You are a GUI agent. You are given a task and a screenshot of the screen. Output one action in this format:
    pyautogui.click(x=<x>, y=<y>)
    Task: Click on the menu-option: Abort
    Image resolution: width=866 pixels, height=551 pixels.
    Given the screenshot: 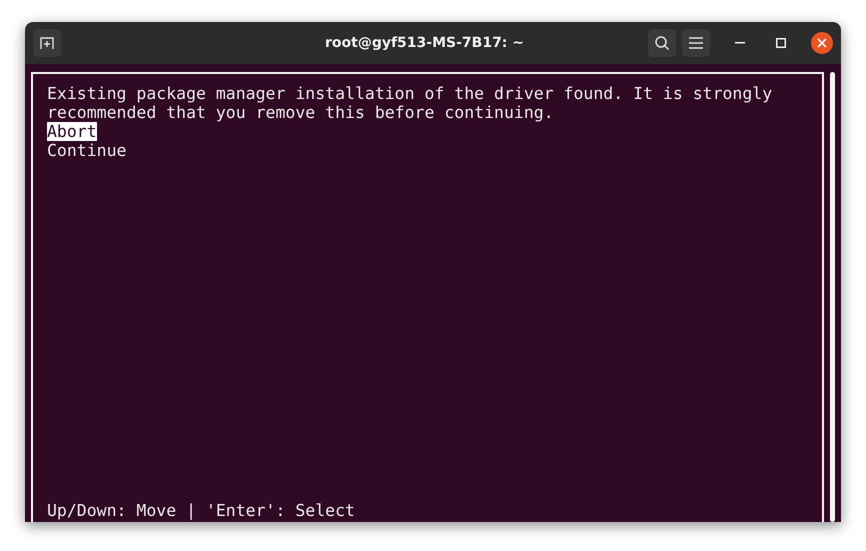 What is the action you would take?
    pyautogui.click(x=72, y=131)
    